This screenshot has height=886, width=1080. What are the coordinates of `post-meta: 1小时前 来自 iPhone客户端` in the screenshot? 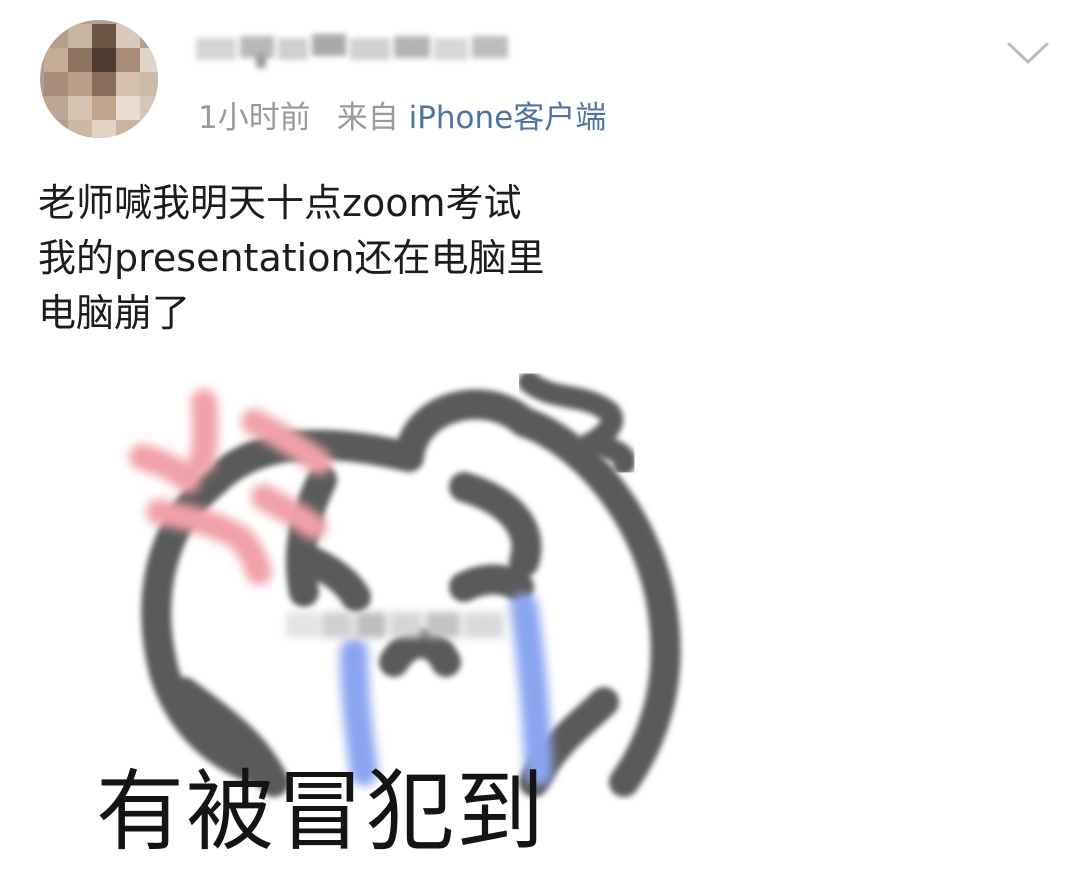 It's located at (402, 118).